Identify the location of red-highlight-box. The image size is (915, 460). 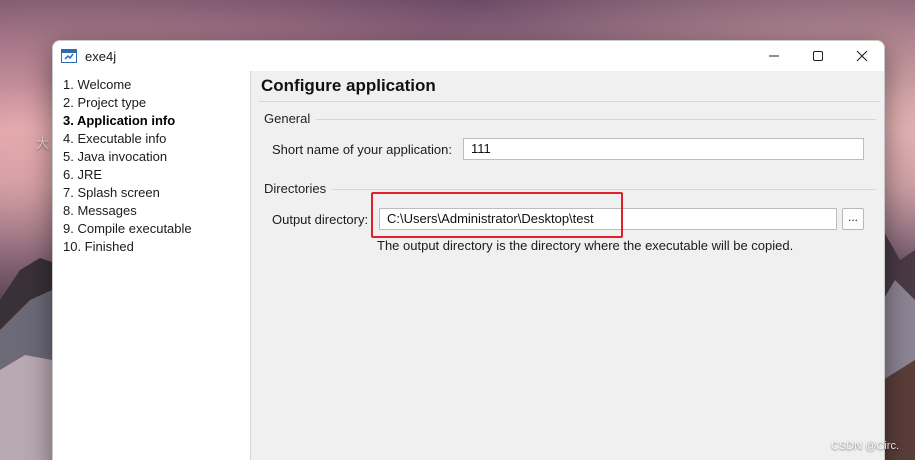
(497, 215).